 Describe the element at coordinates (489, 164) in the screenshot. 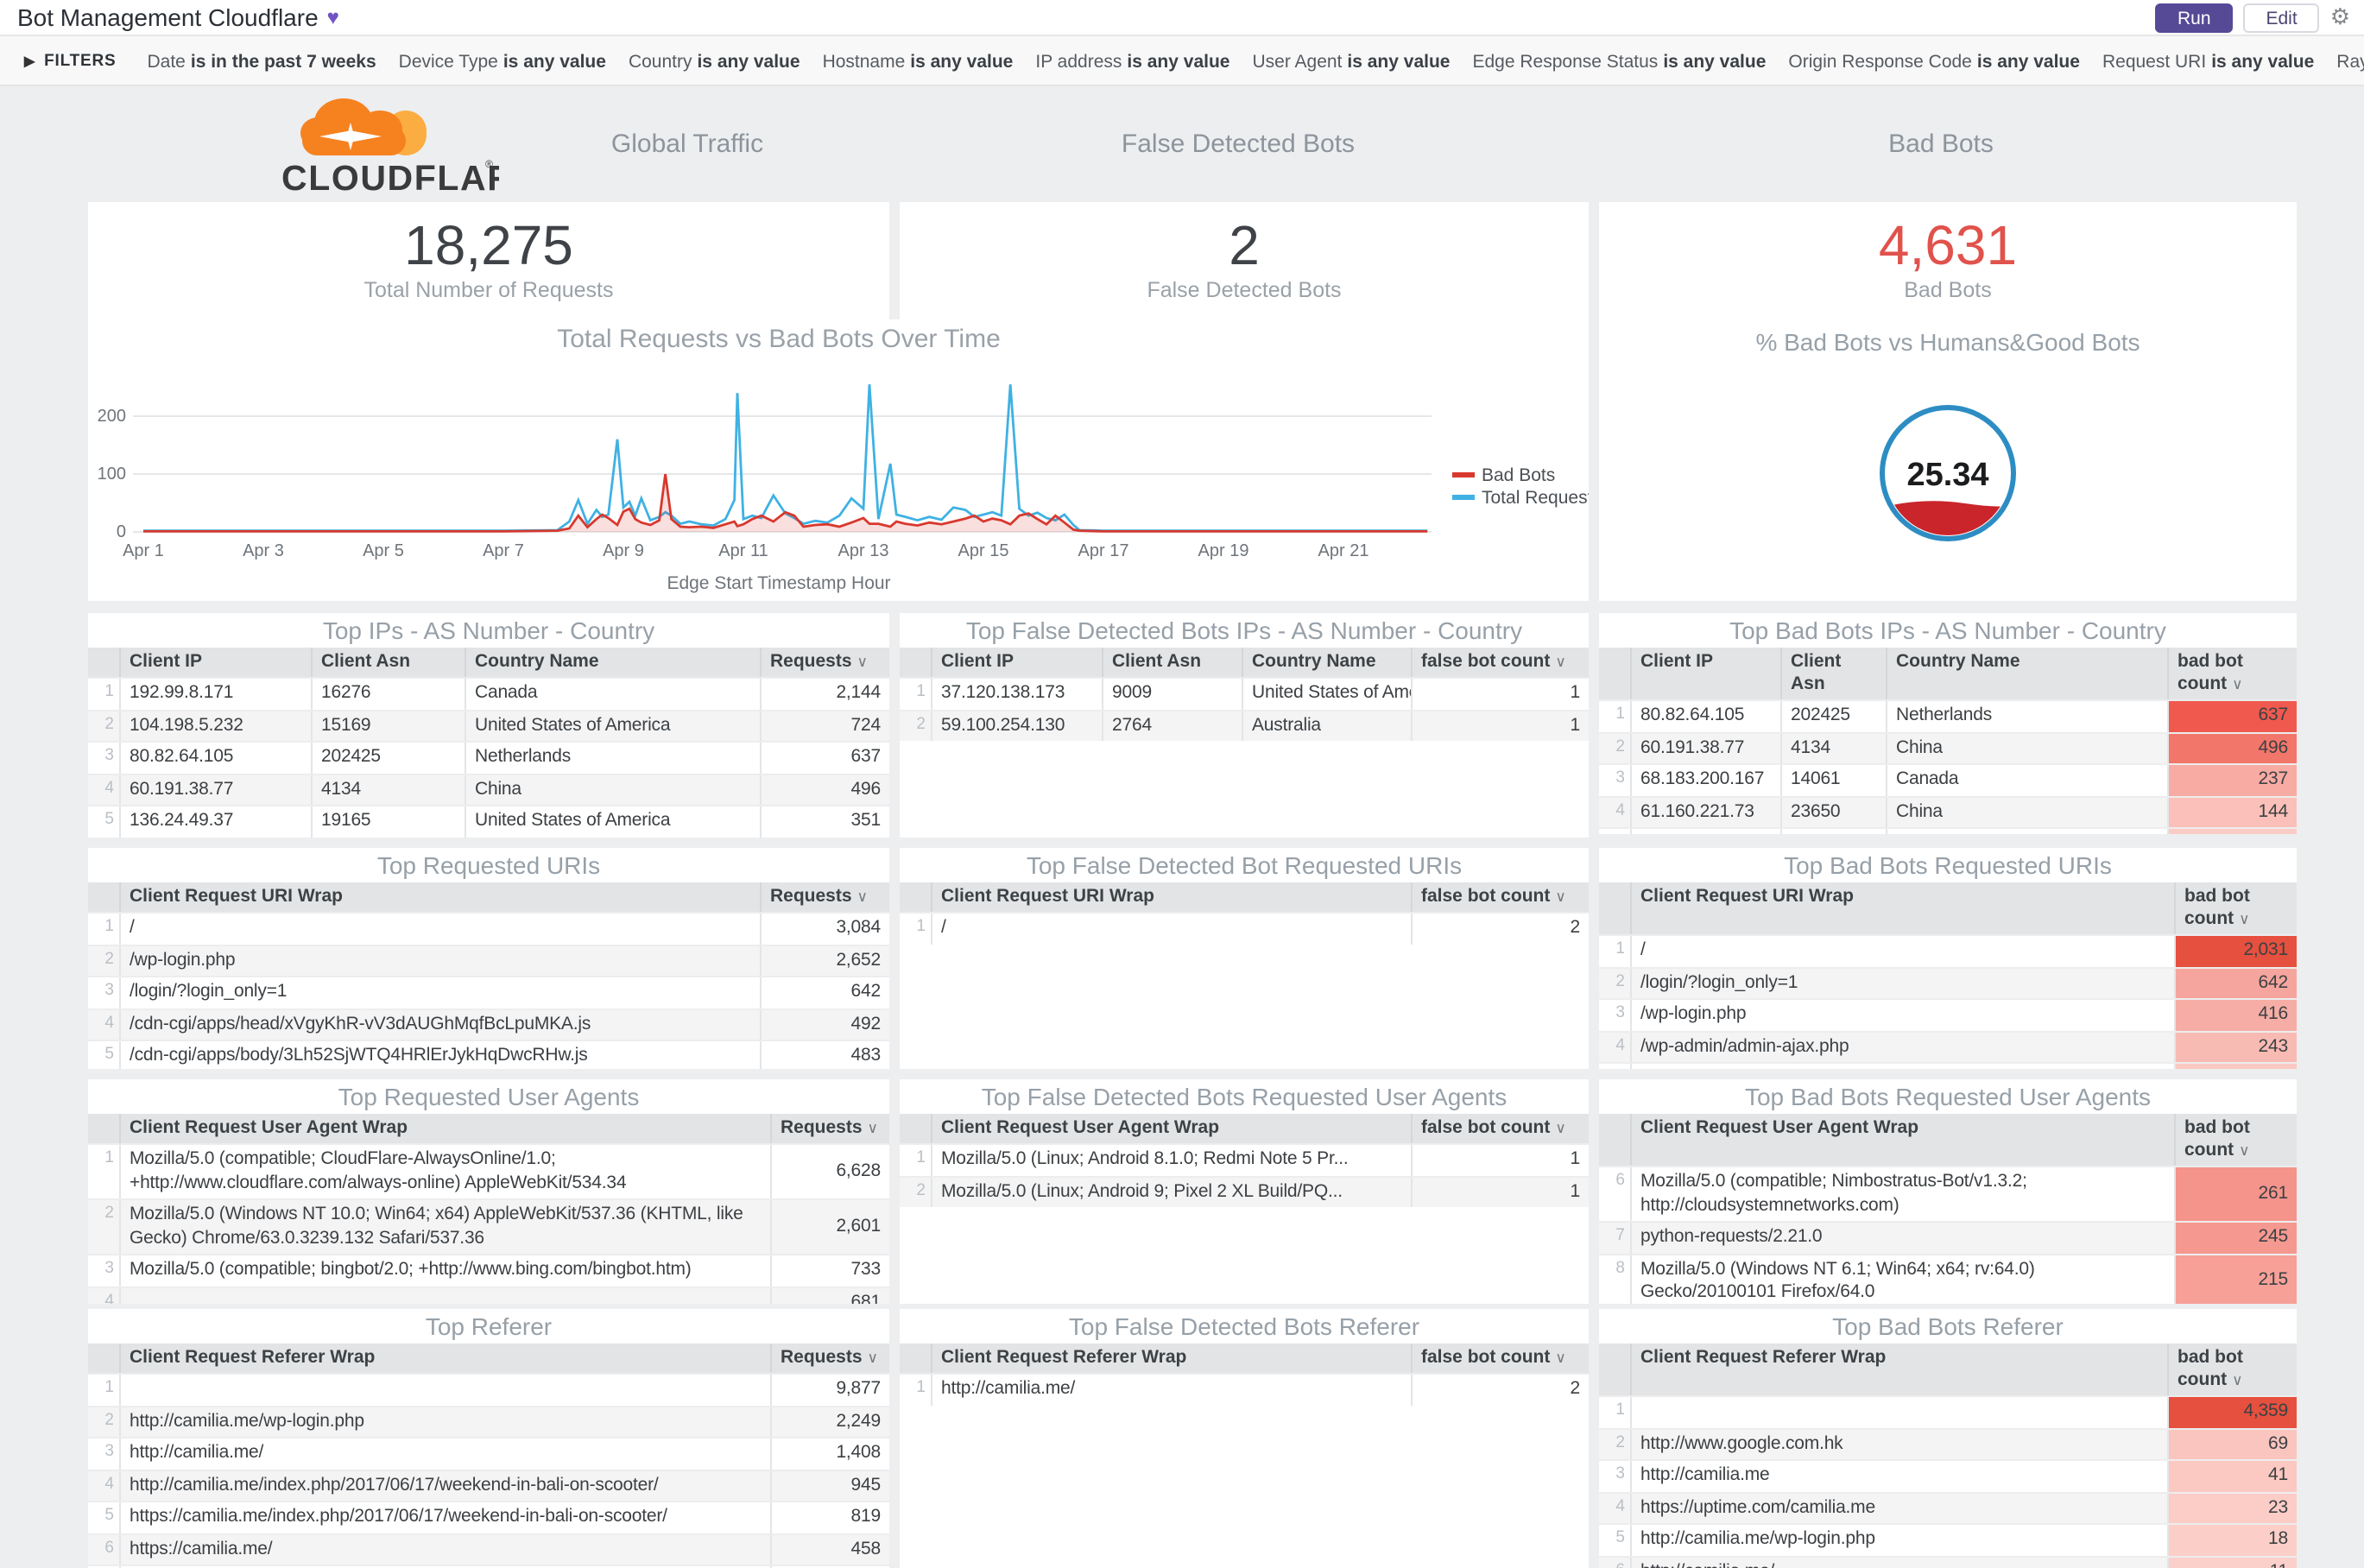

I see `registered-mark: ®` at that location.